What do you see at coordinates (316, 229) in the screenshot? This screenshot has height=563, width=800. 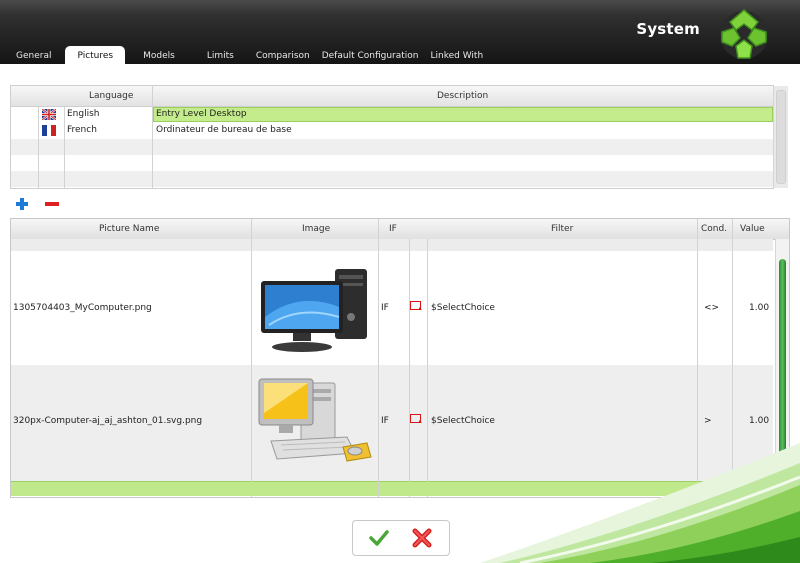 I see `column-header-image: Image` at bounding box center [316, 229].